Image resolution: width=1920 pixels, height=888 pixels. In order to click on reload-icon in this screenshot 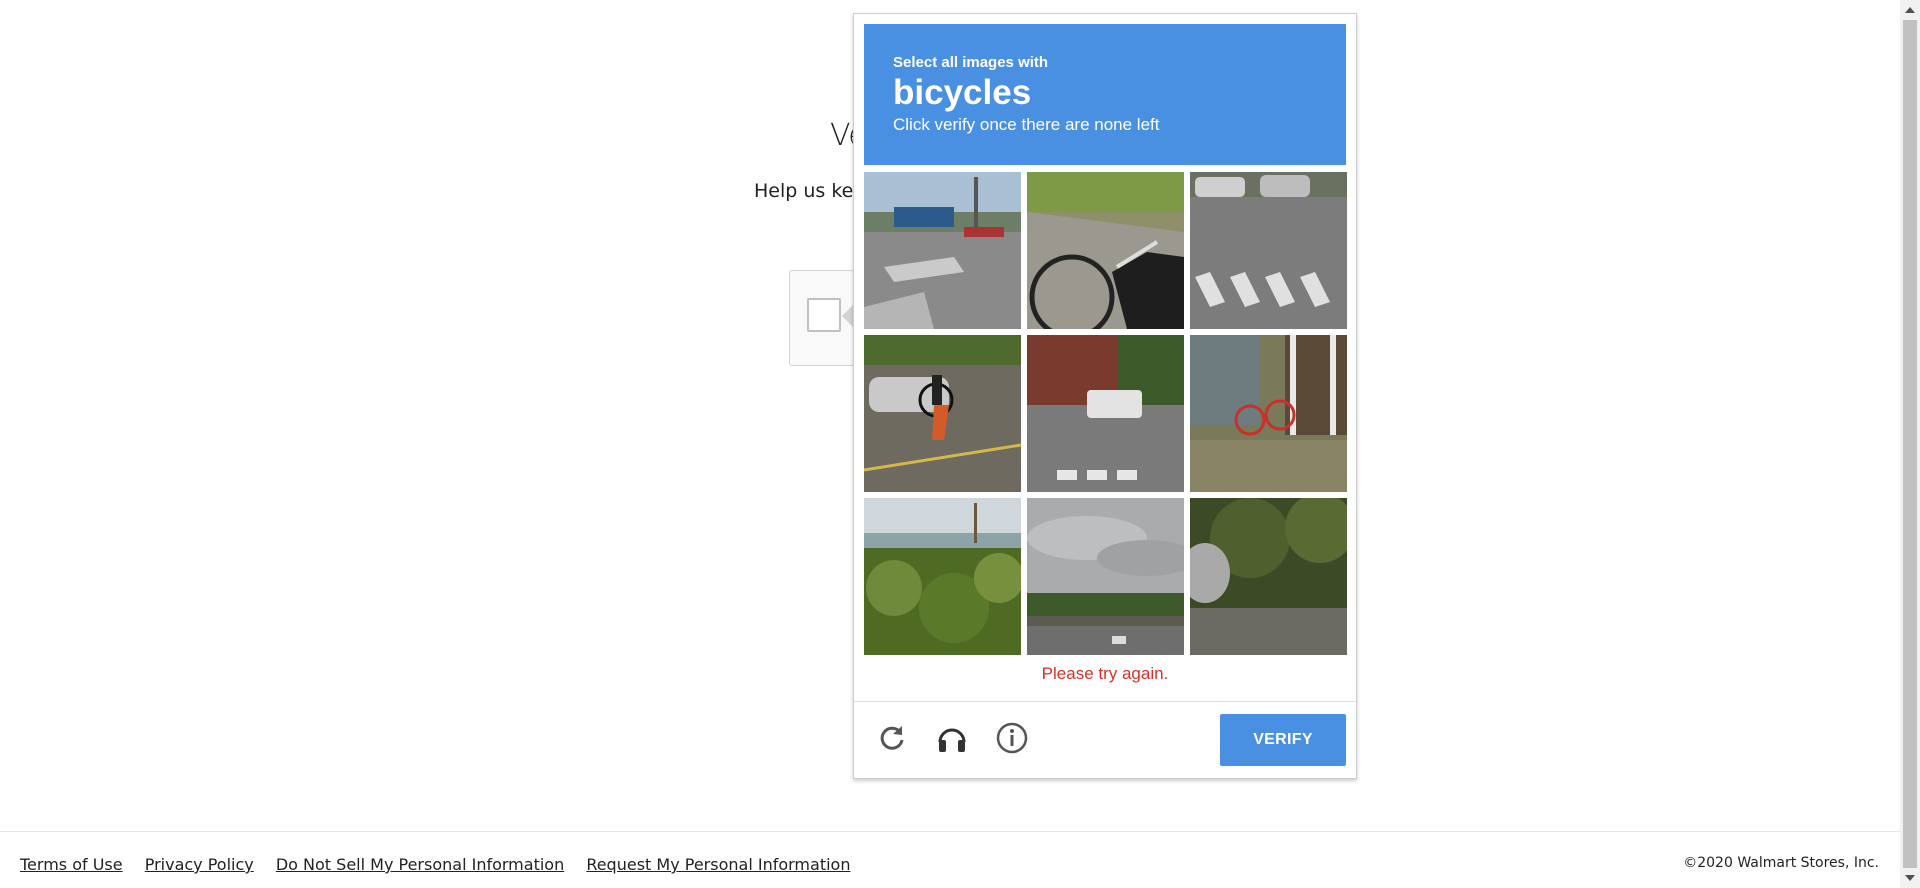, I will do `click(892, 740)`.